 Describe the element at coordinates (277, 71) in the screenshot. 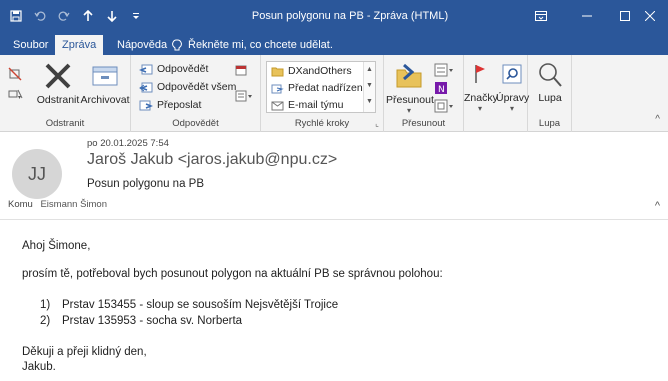

I see `folder-icon` at that location.